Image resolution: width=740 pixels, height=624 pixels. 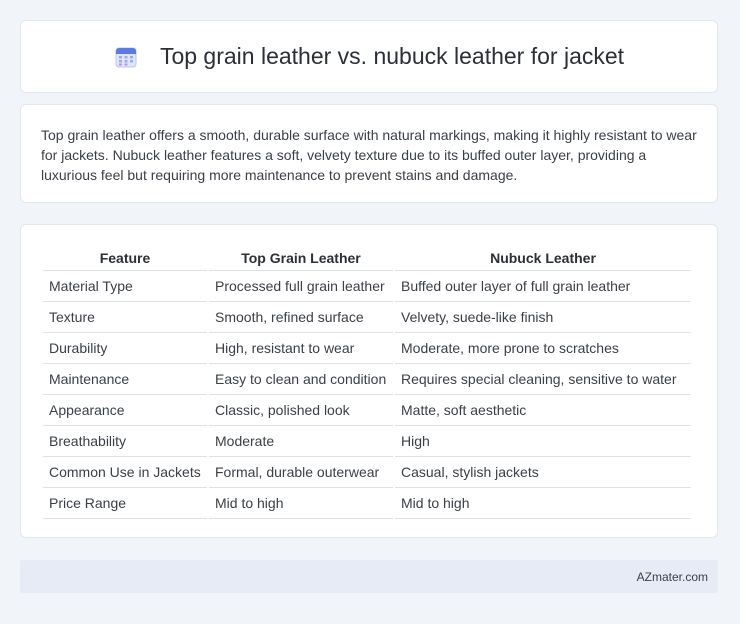 I want to click on table-cell: Maintenance, so click(x=125, y=379).